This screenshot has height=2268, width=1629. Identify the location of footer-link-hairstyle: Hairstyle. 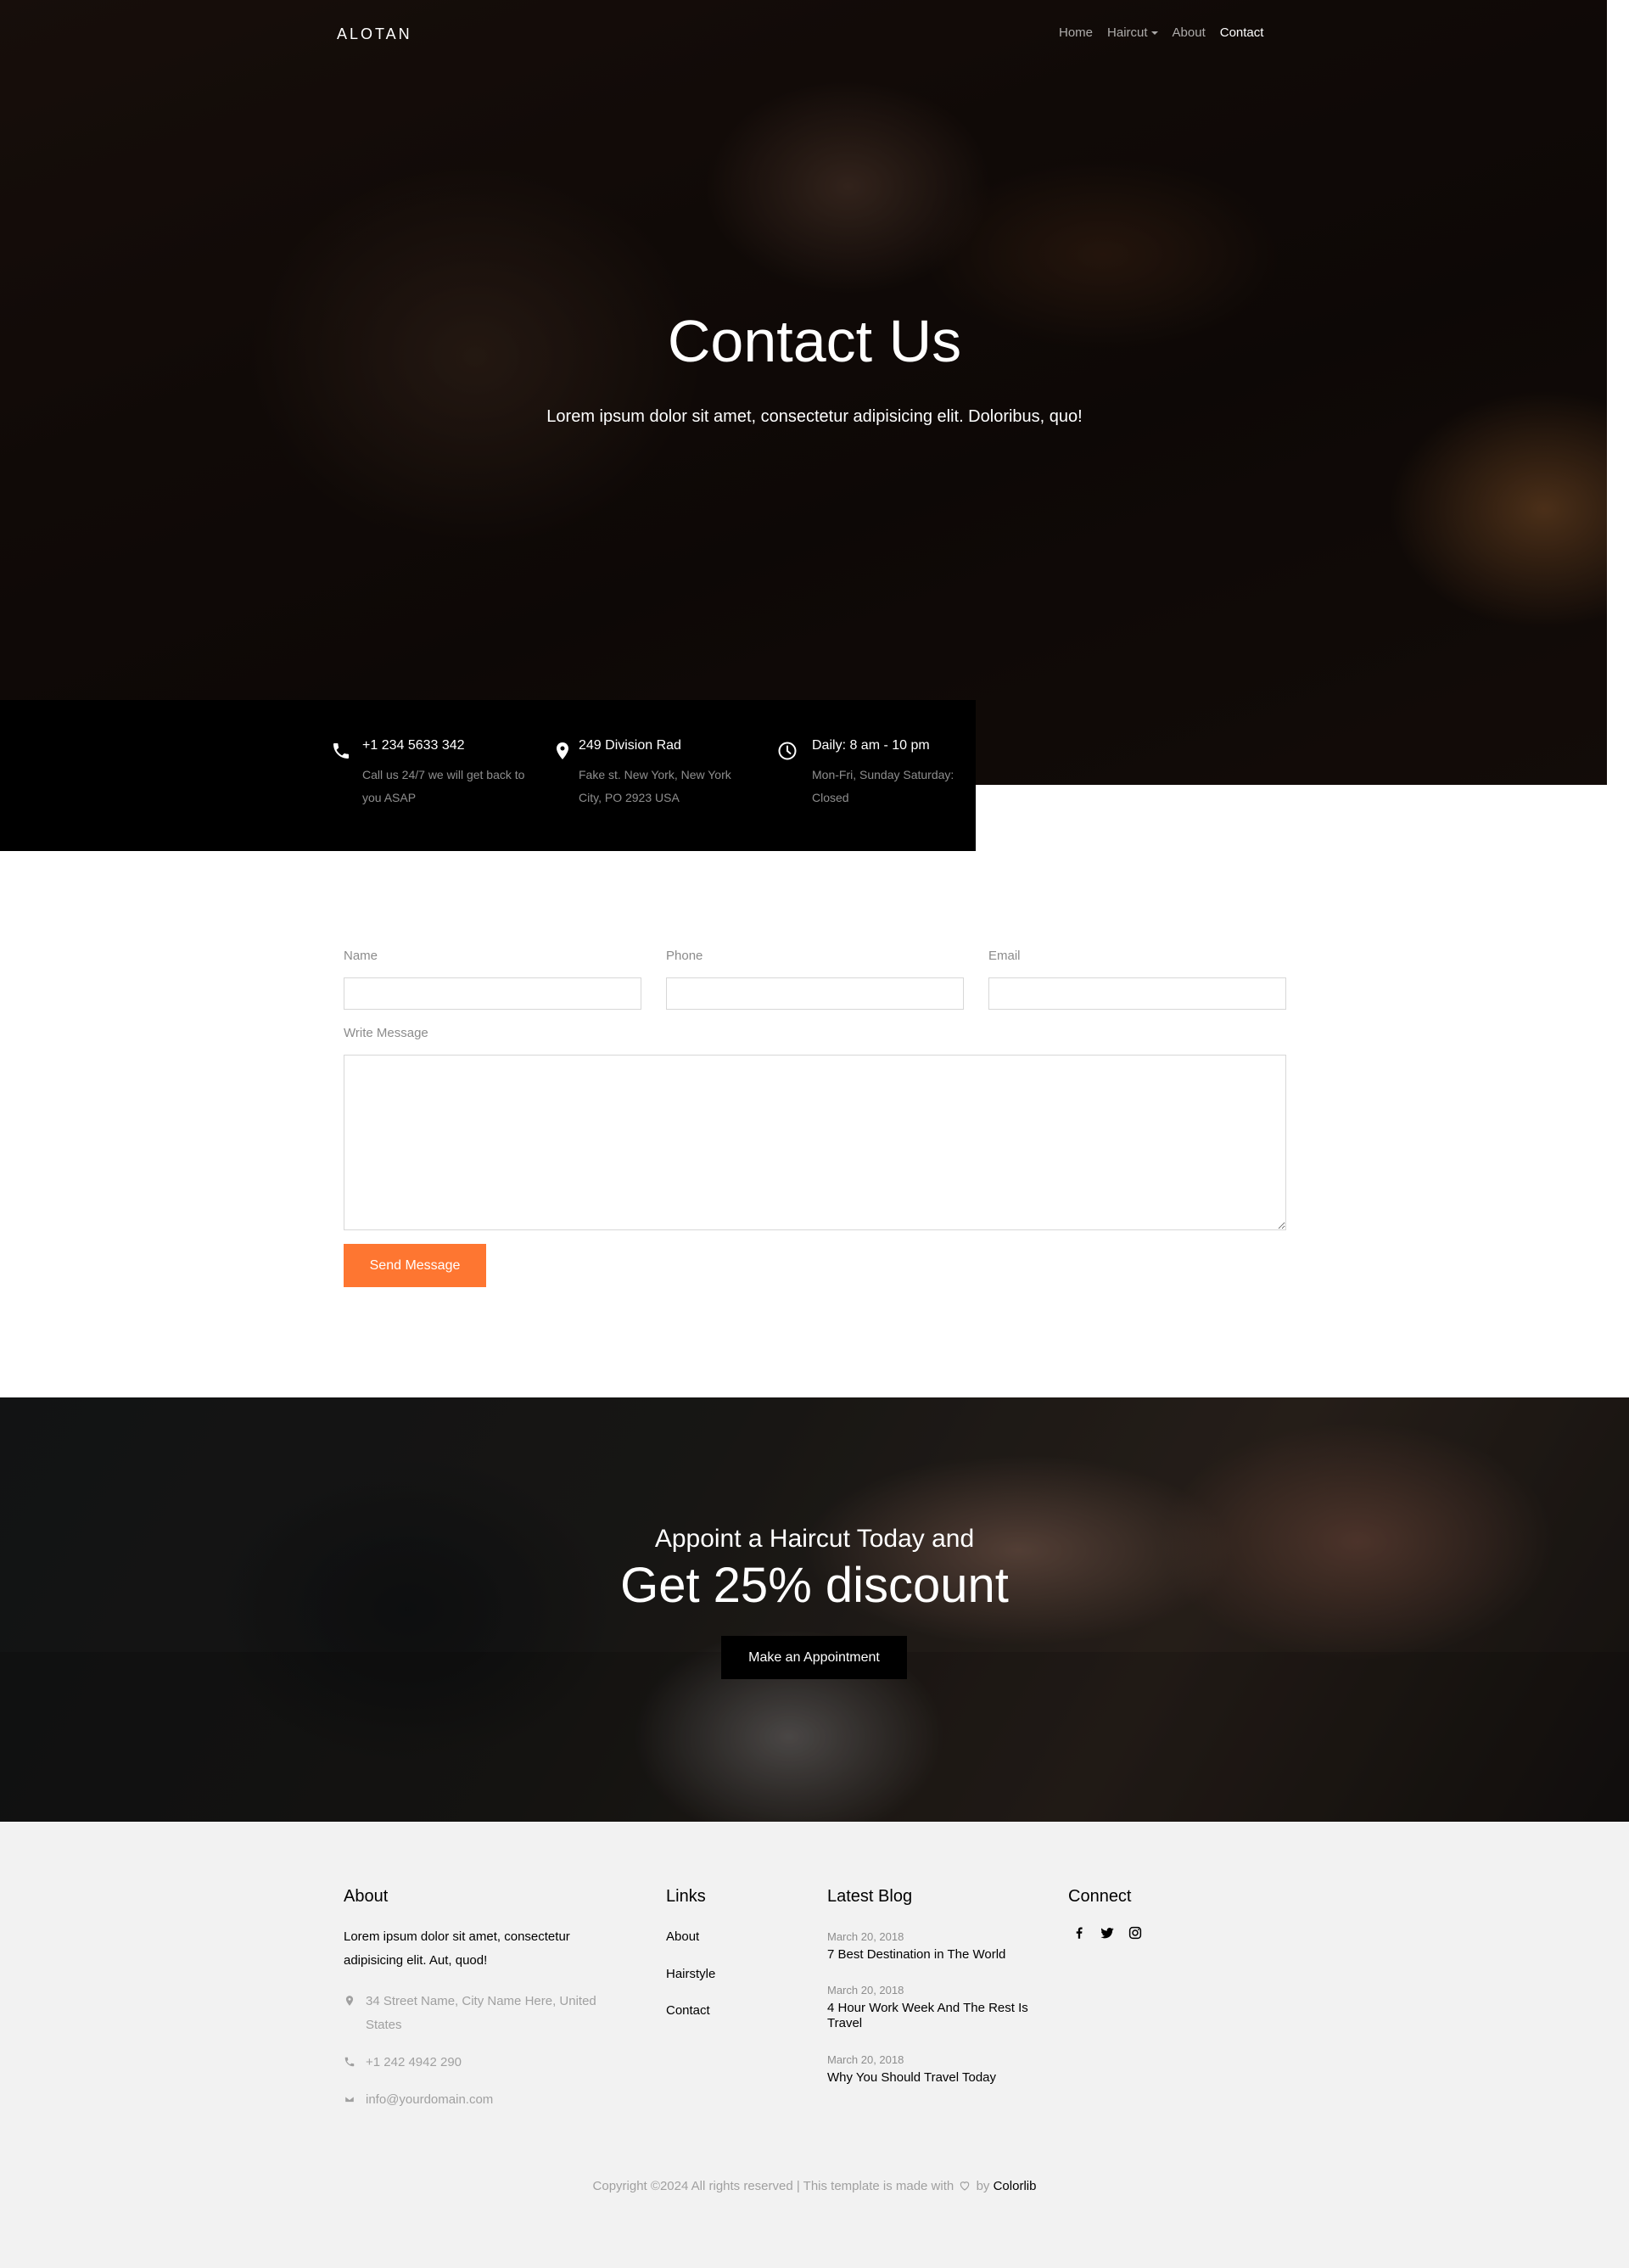
(690, 1974).